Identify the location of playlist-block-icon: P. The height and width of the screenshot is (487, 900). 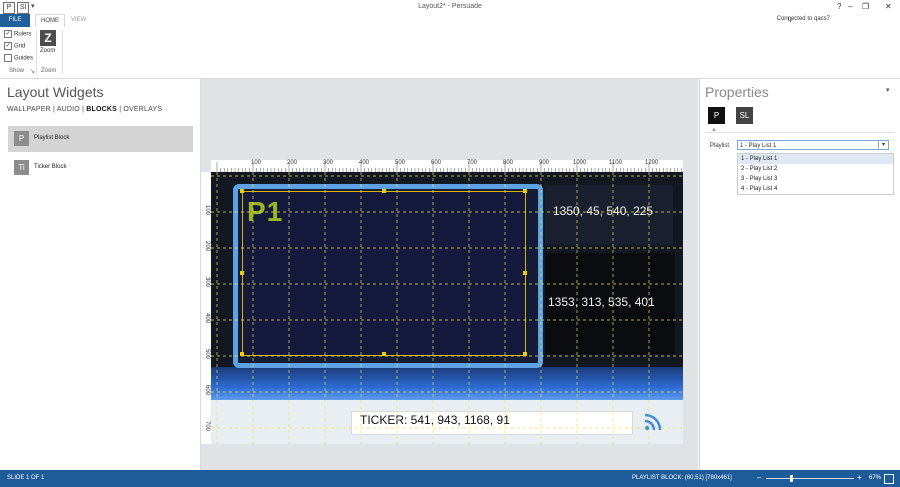
(21, 138).